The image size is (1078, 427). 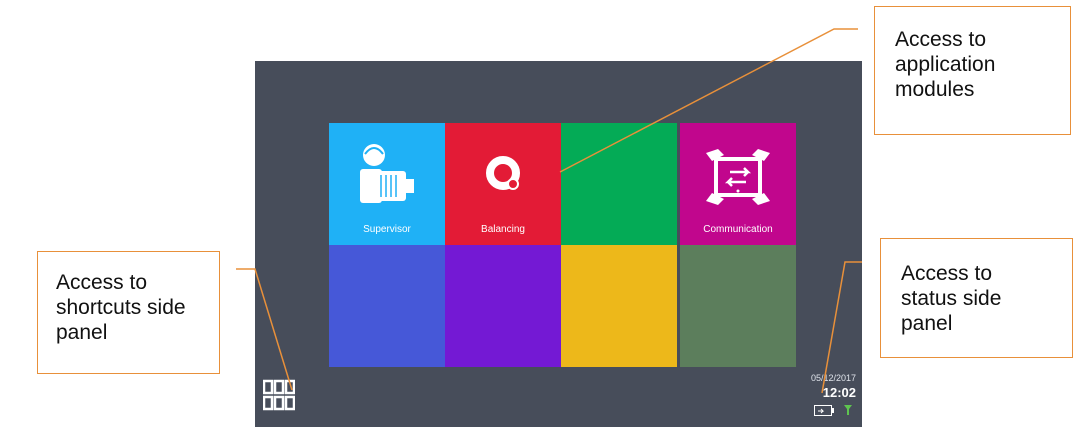 What do you see at coordinates (503, 175) in the screenshot?
I see `balancing-icon` at bounding box center [503, 175].